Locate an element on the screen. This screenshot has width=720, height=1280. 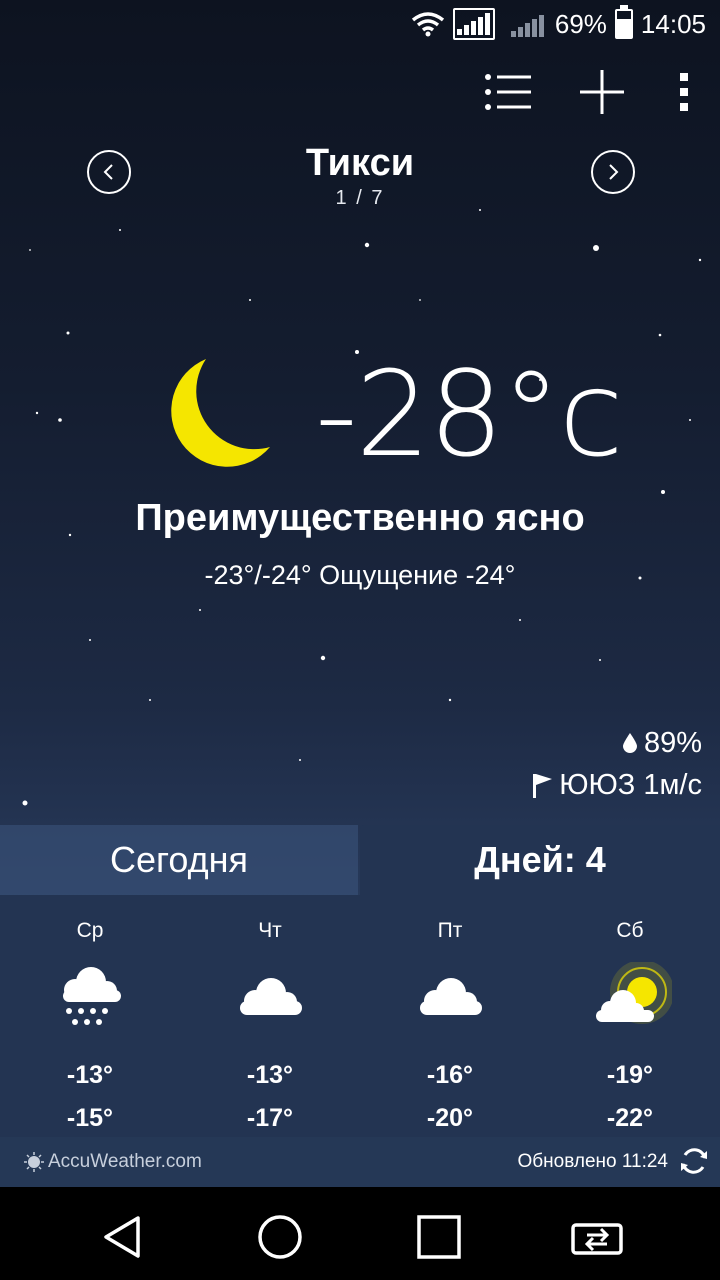
back-triangle-icon is located at coordinates (122, 1237).